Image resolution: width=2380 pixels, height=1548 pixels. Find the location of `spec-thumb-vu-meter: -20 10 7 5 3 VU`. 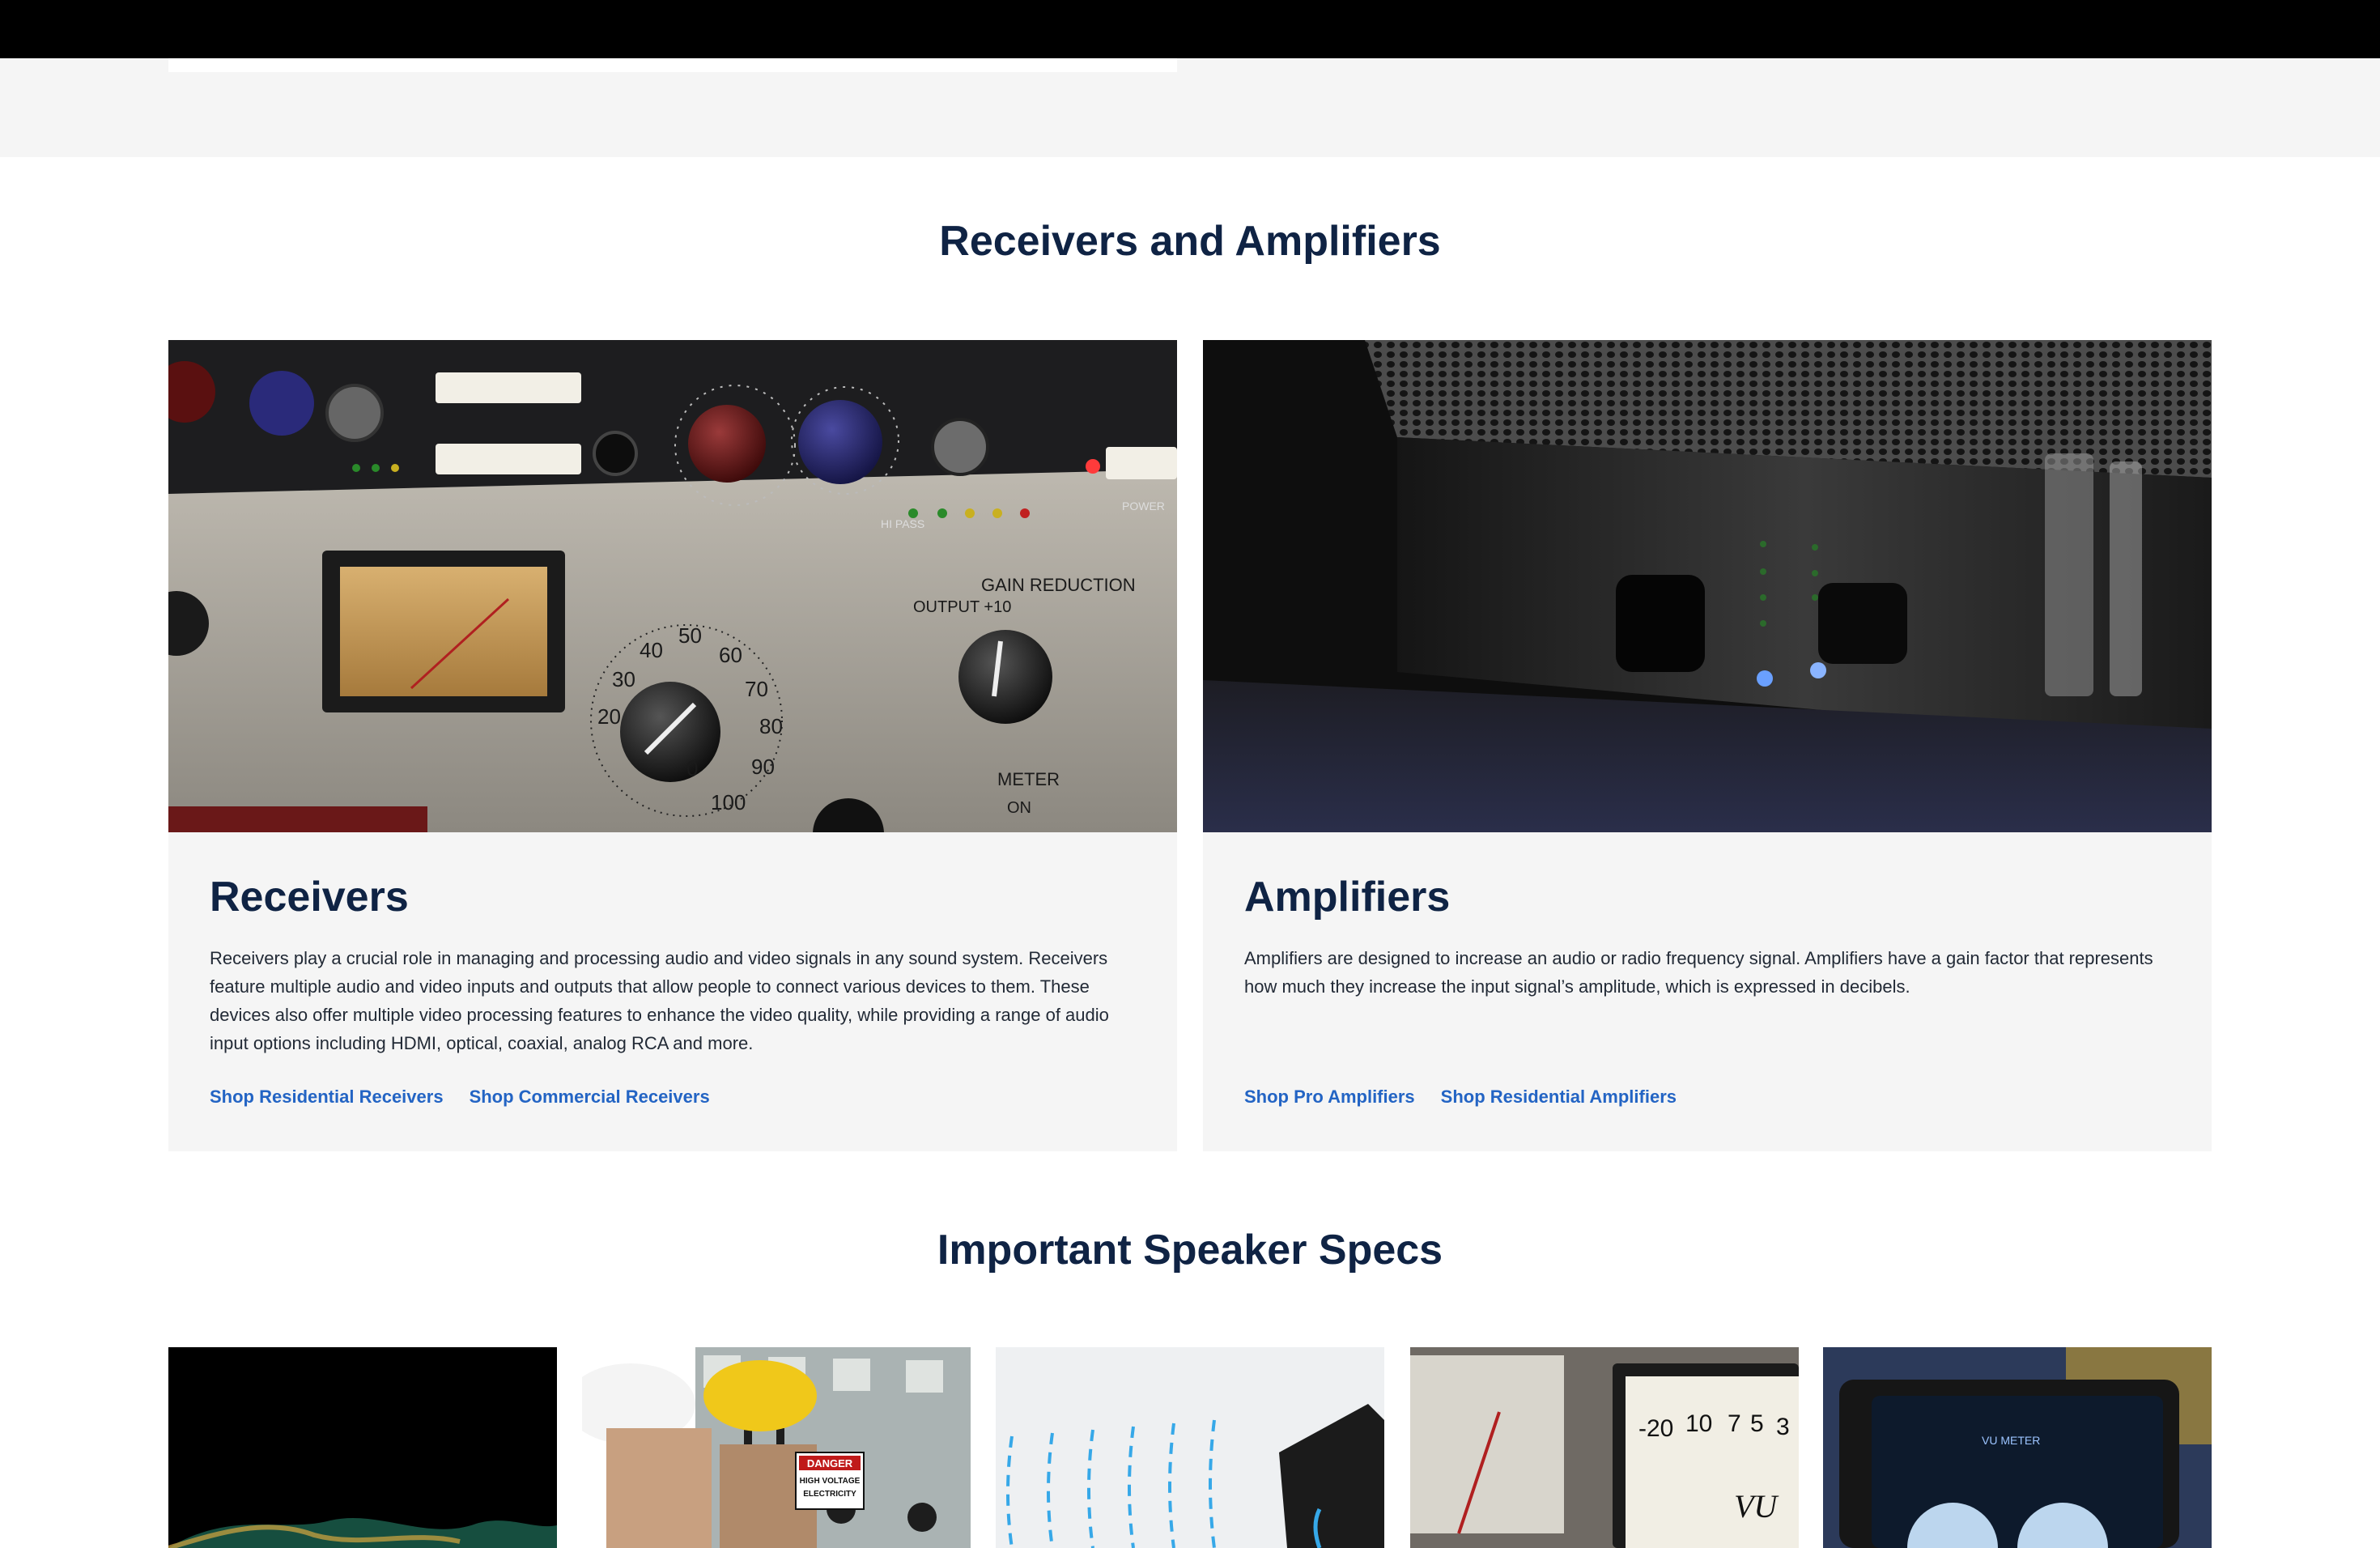

spec-thumb-vu-meter: -20 10 7 5 3 VU is located at coordinates (1604, 1447).